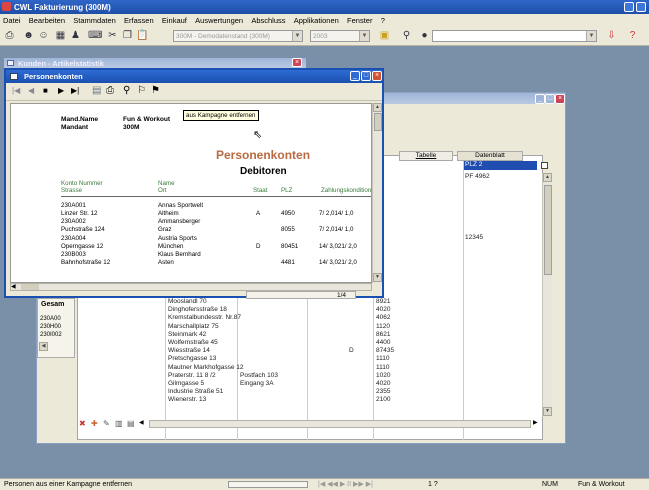 This screenshot has height=490, width=649. What do you see at coordinates (75, 35) in the screenshot?
I see `people-icon: ♟` at bounding box center [75, 35].